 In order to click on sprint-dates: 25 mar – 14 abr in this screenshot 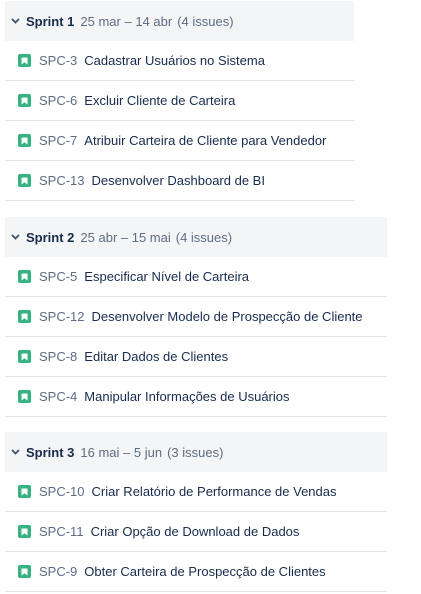, I will do `click(126, 21)`.